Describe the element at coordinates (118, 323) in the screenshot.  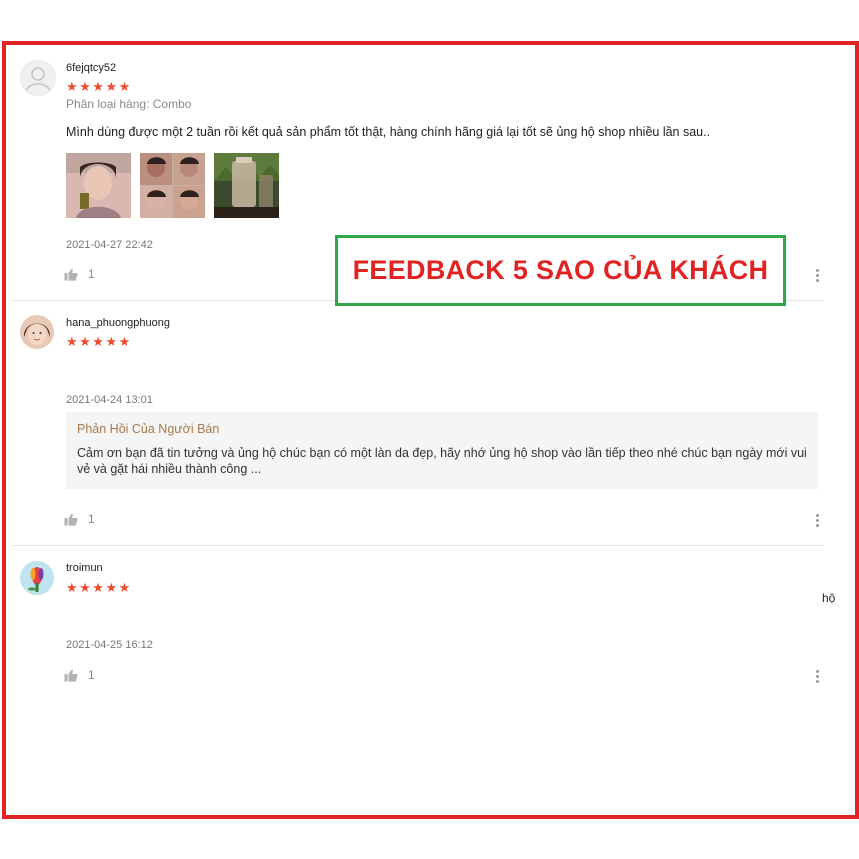
I see `reviewer-username: hana_phuongphuong` at that location.